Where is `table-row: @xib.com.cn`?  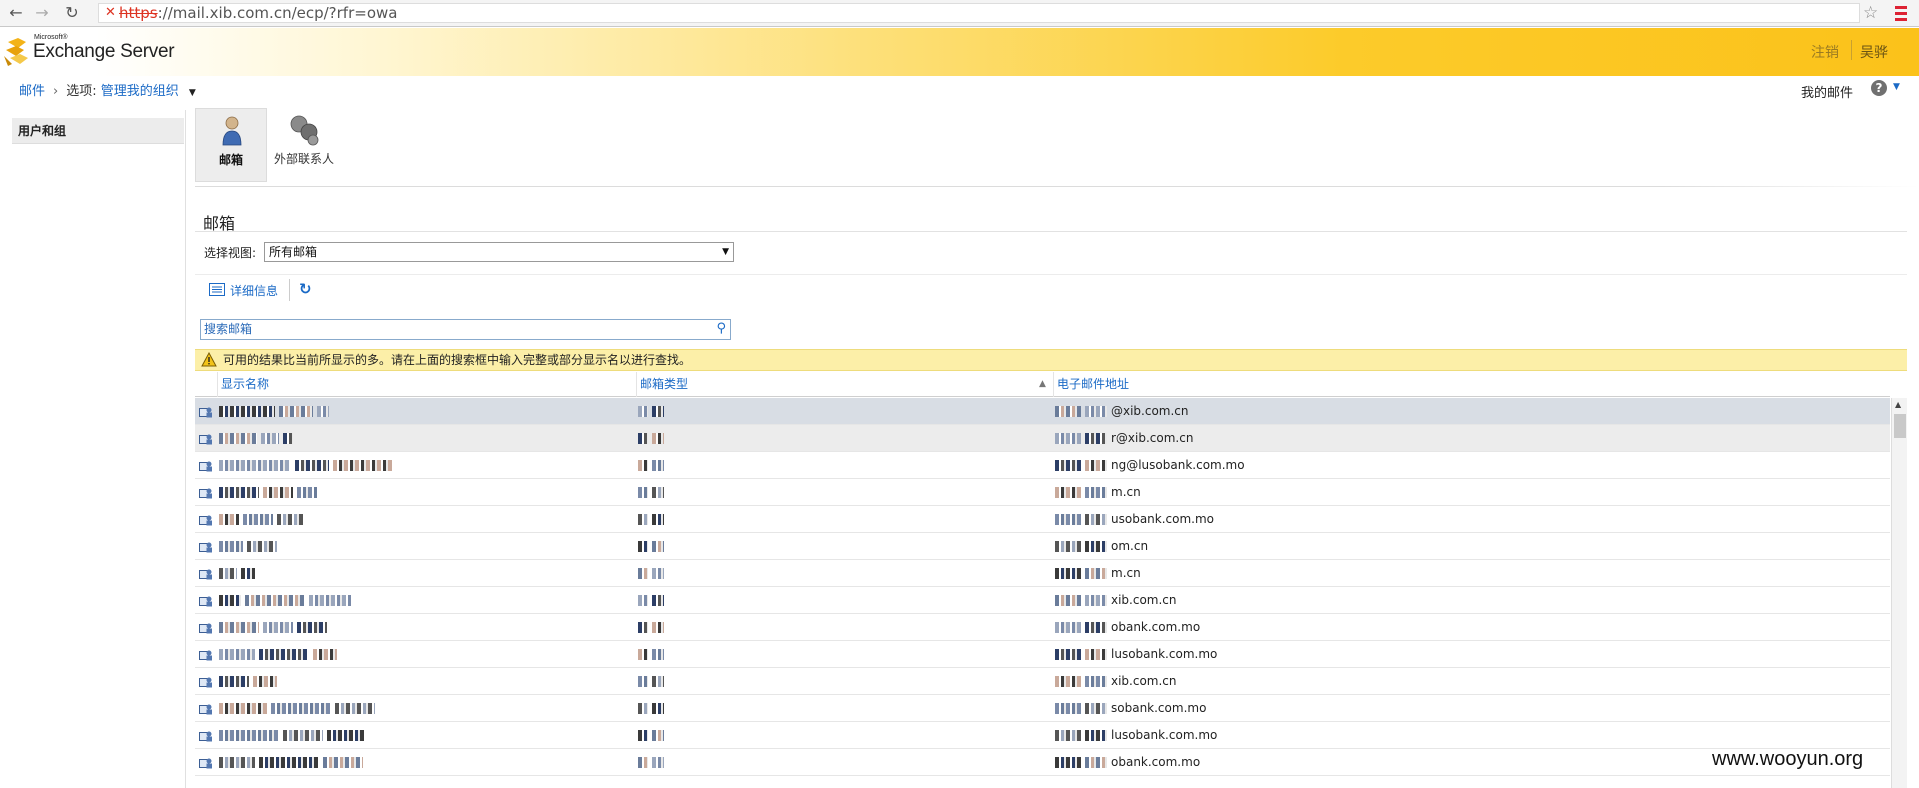 table-row: @xib.com.cn is located at coordinates (1042, 411).